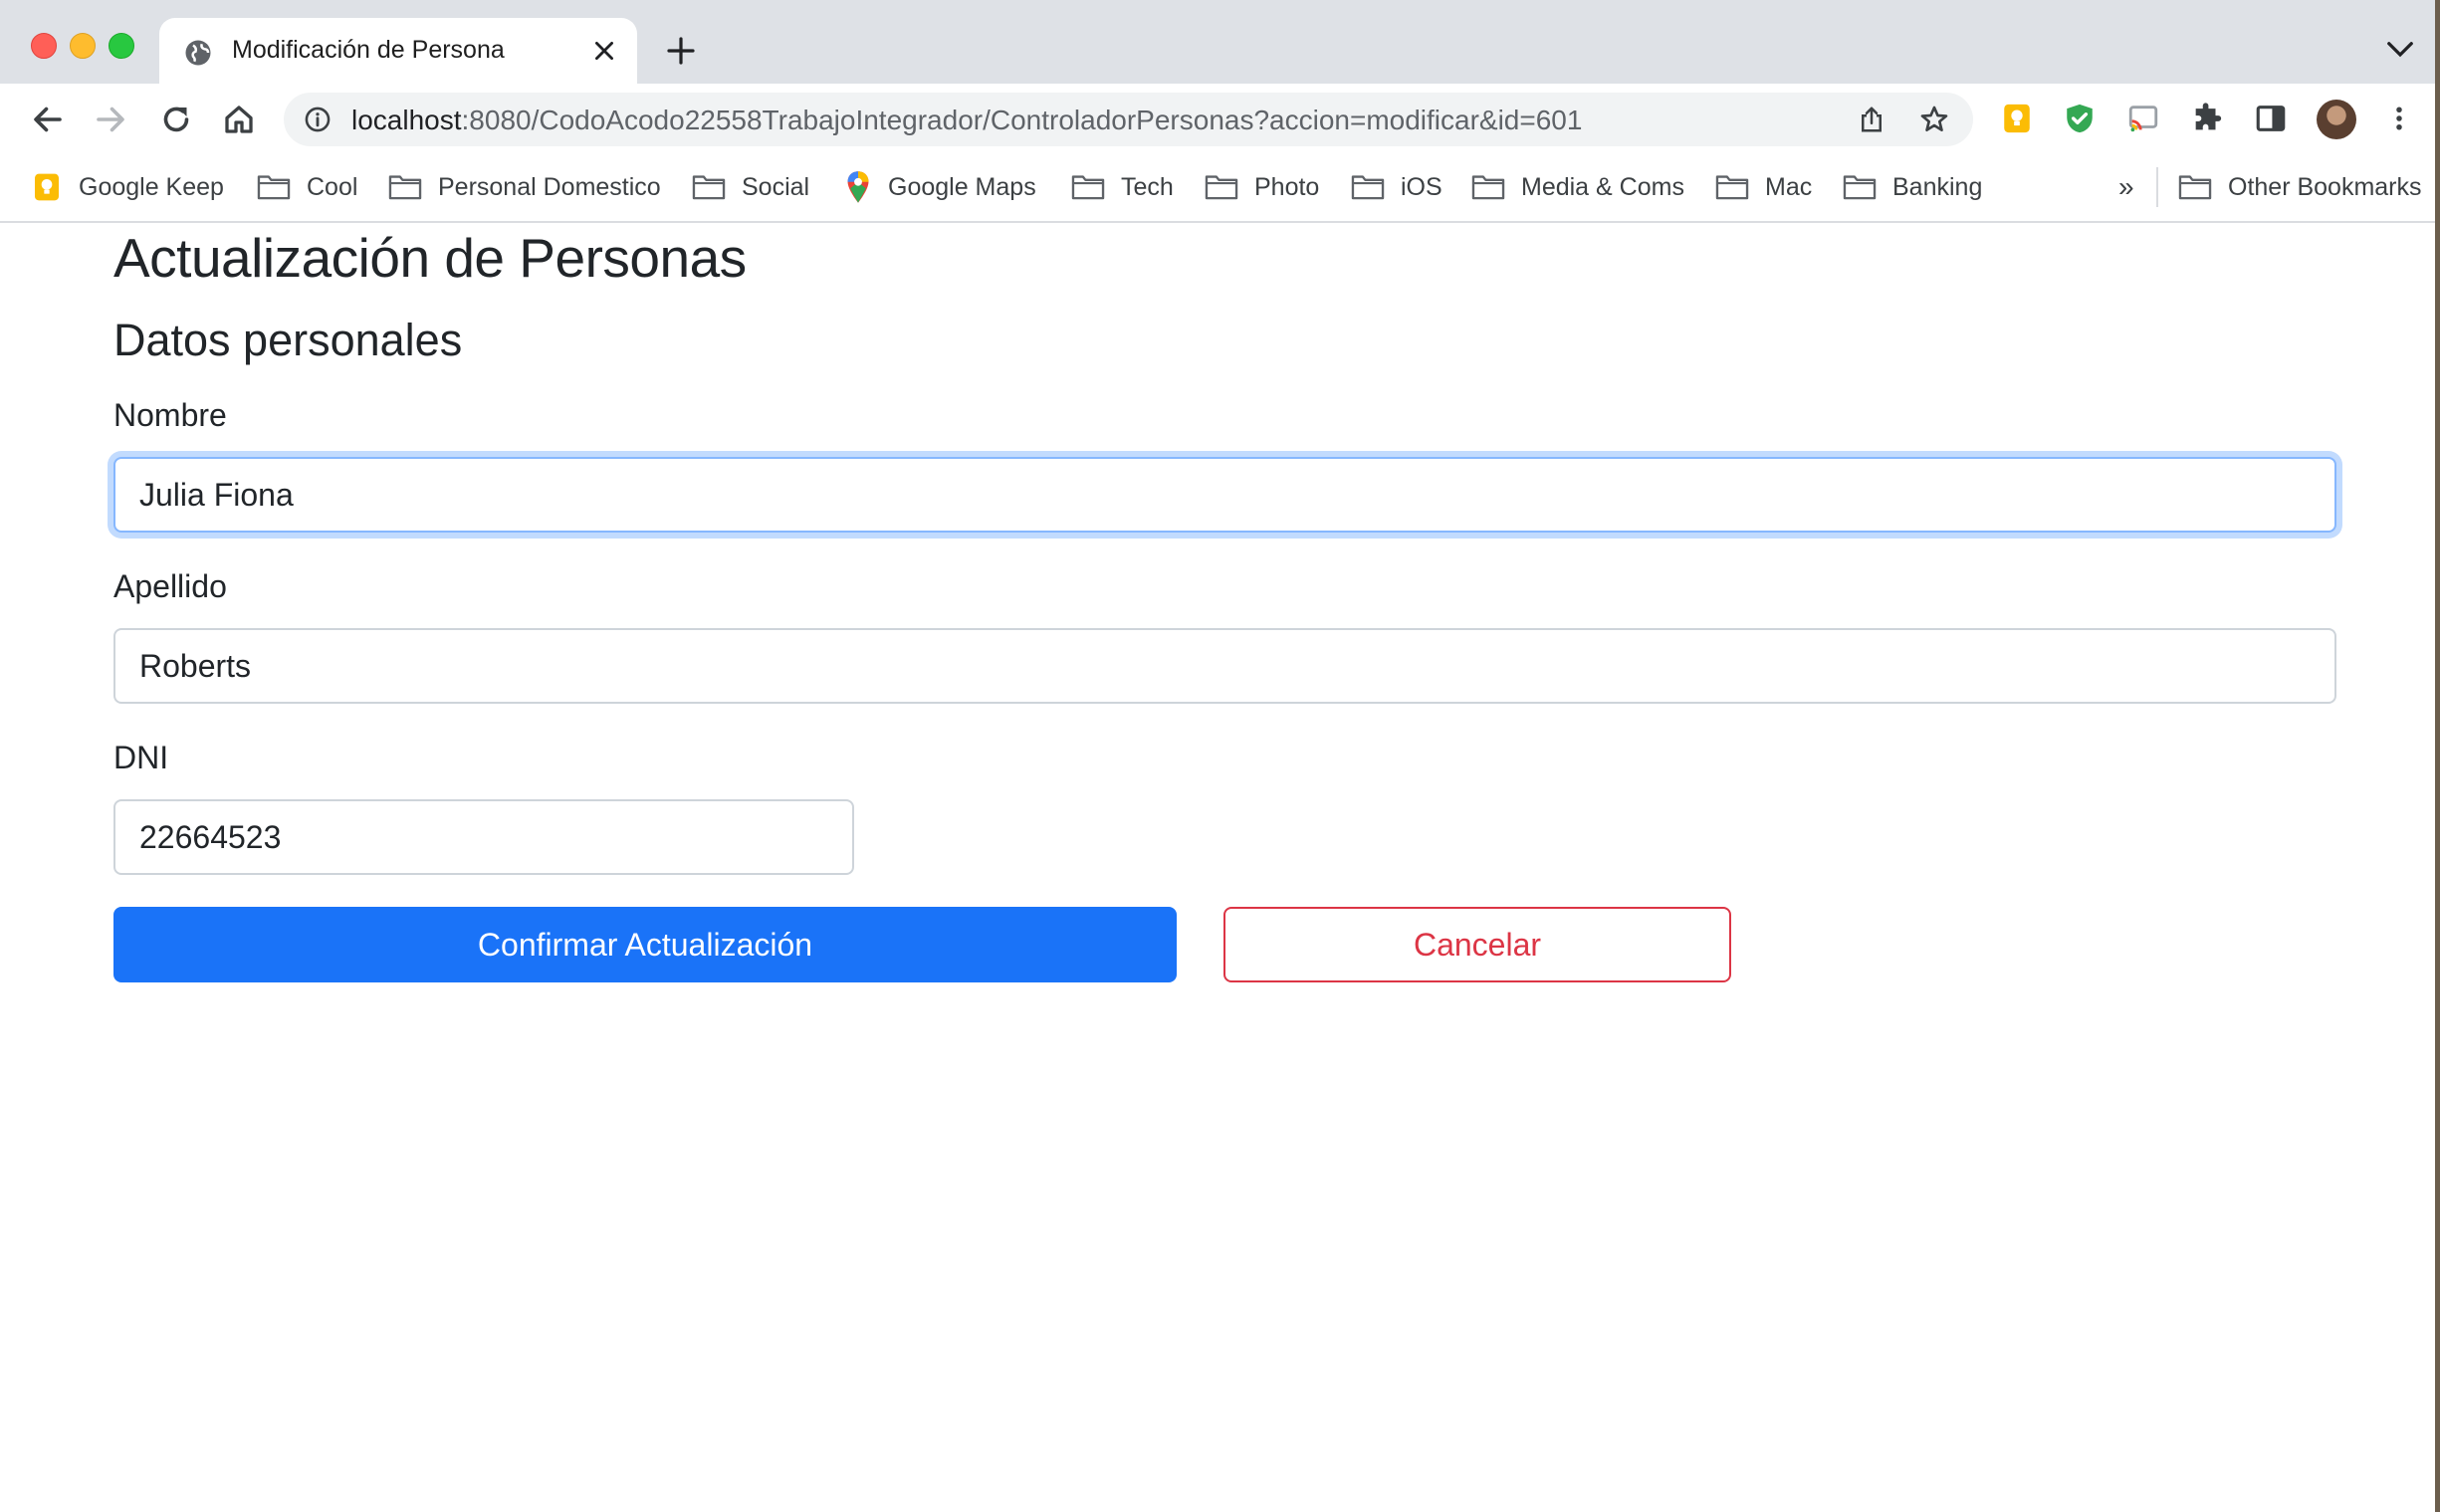  I want to click on more-vertical-icon, so click(2399, 118).